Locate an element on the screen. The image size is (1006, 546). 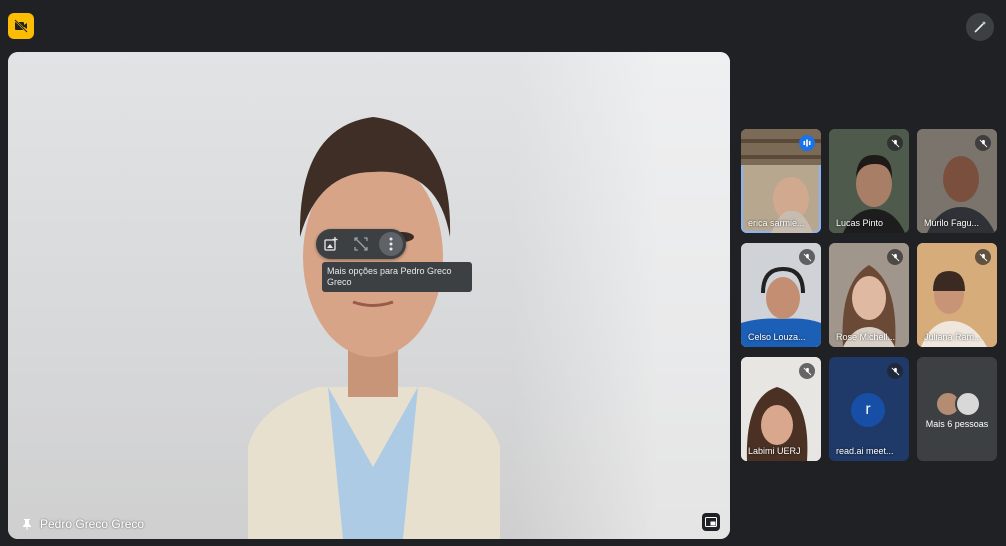
participant-tile: Lucas Pinto is located at coordinates (869, 181).